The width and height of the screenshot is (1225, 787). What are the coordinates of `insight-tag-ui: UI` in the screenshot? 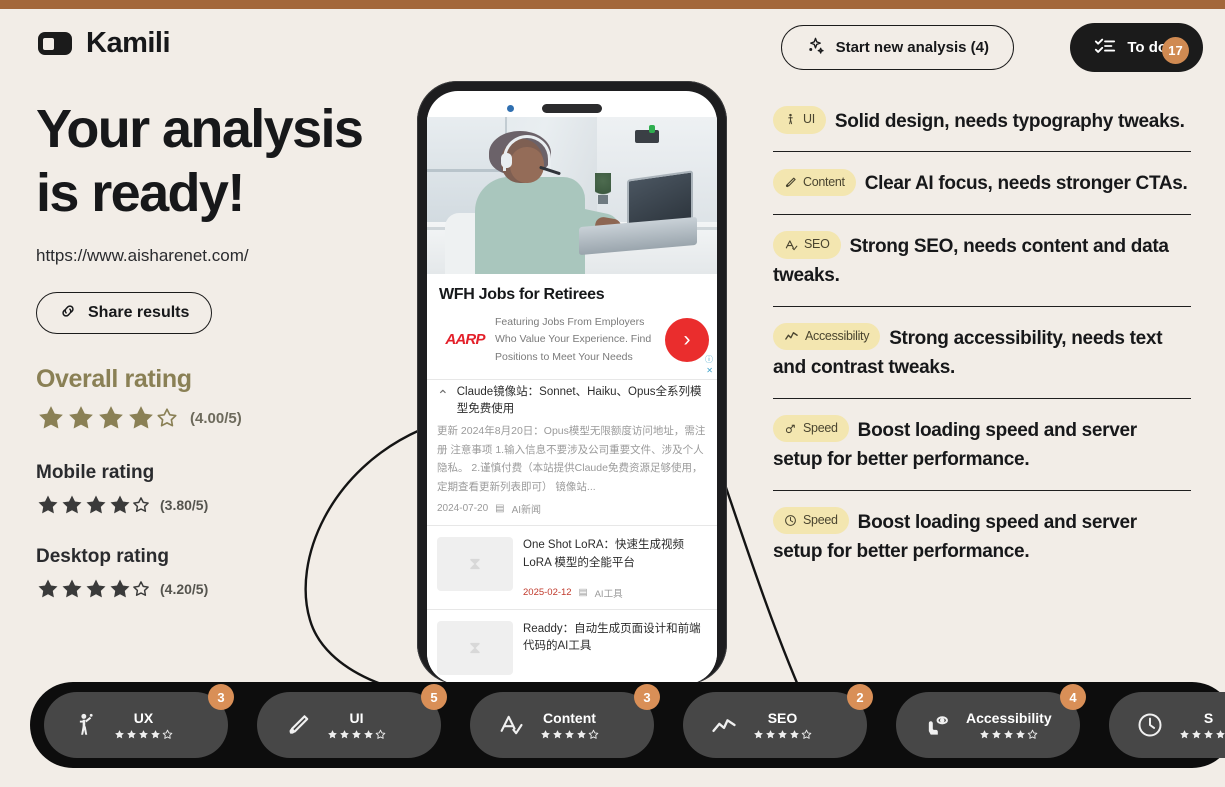 It's located at (799, 120).